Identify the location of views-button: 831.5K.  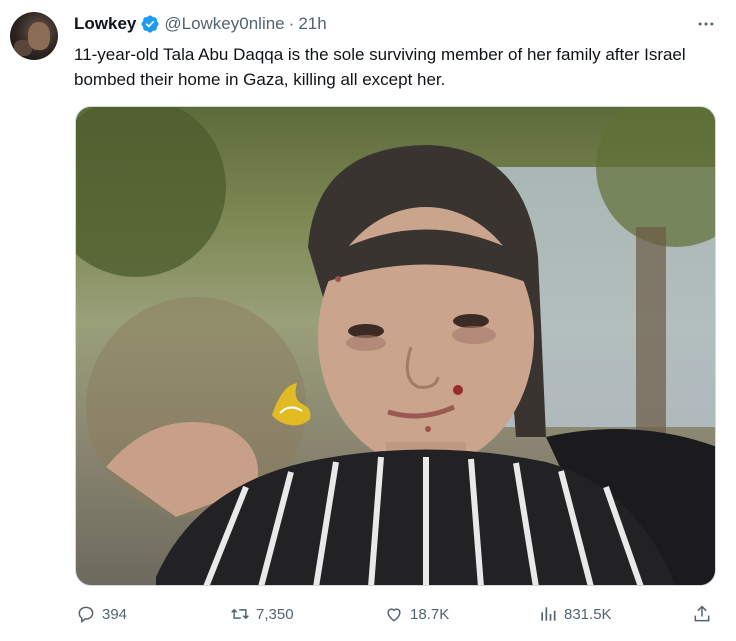
(575, 614).